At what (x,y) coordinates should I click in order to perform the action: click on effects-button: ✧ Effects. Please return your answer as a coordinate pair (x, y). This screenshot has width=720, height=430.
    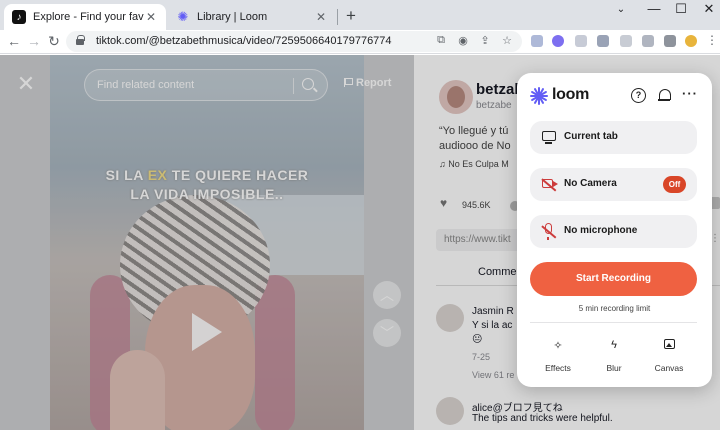
    Looking at the image, I should click on (558, 356).